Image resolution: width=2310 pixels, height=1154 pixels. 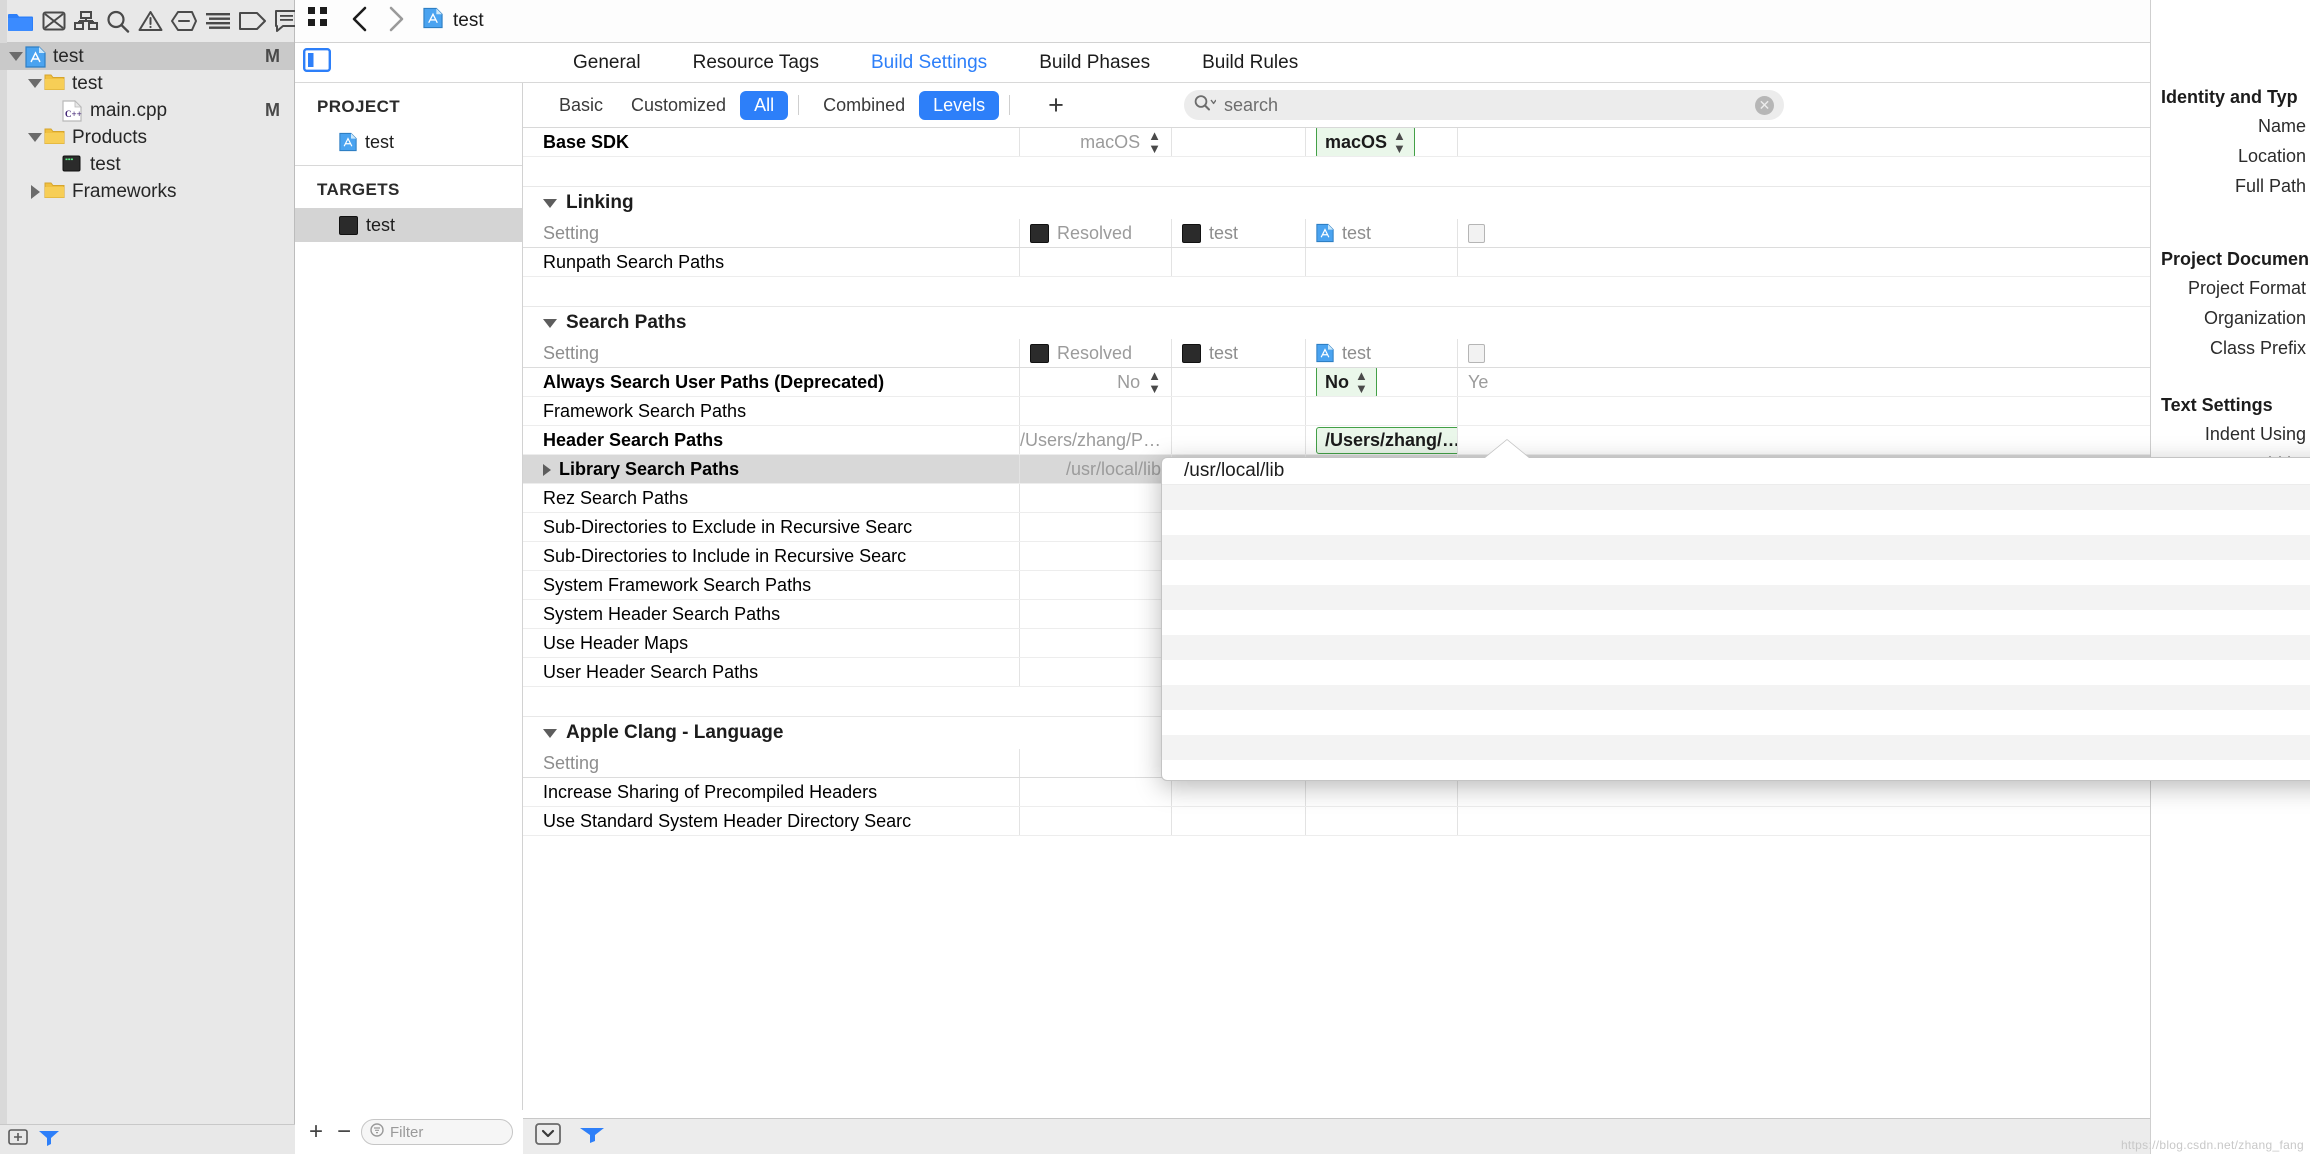 What do you see at coordinates (252, 21) in the screenshot?
I see `tag-icon` at bounding box center [252, 21].